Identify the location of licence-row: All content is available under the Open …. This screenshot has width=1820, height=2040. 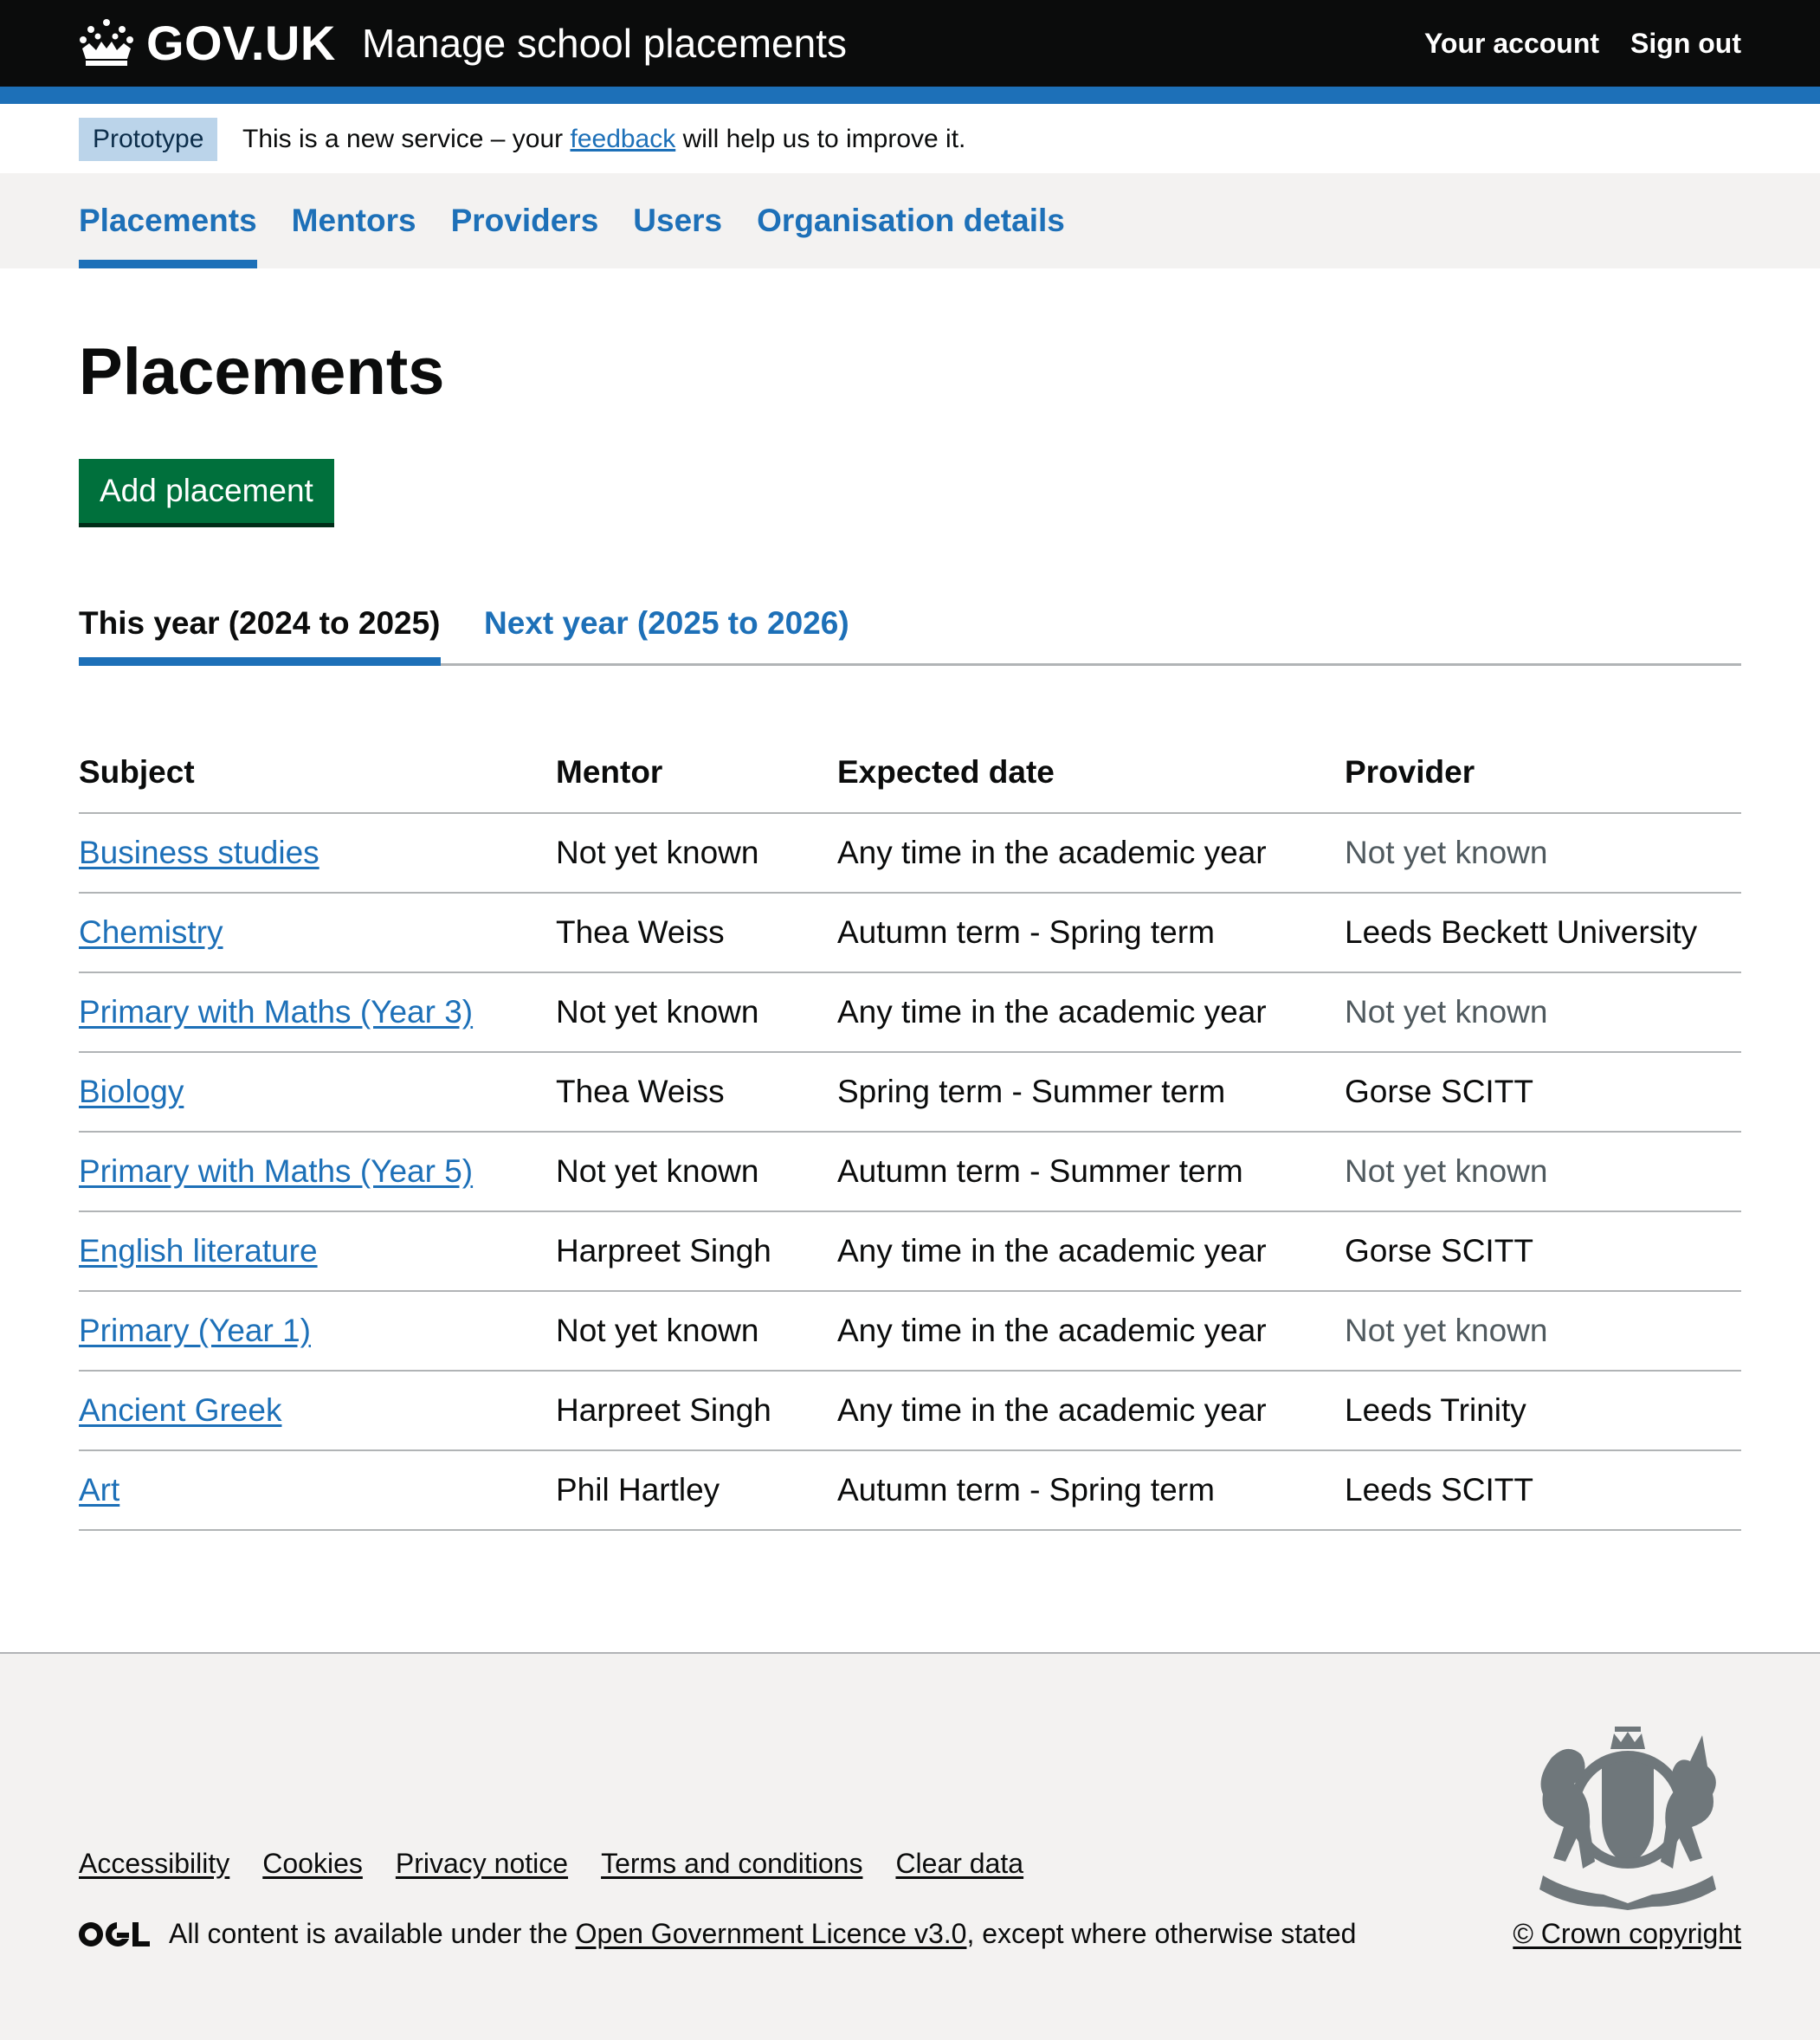
(717, 1934).